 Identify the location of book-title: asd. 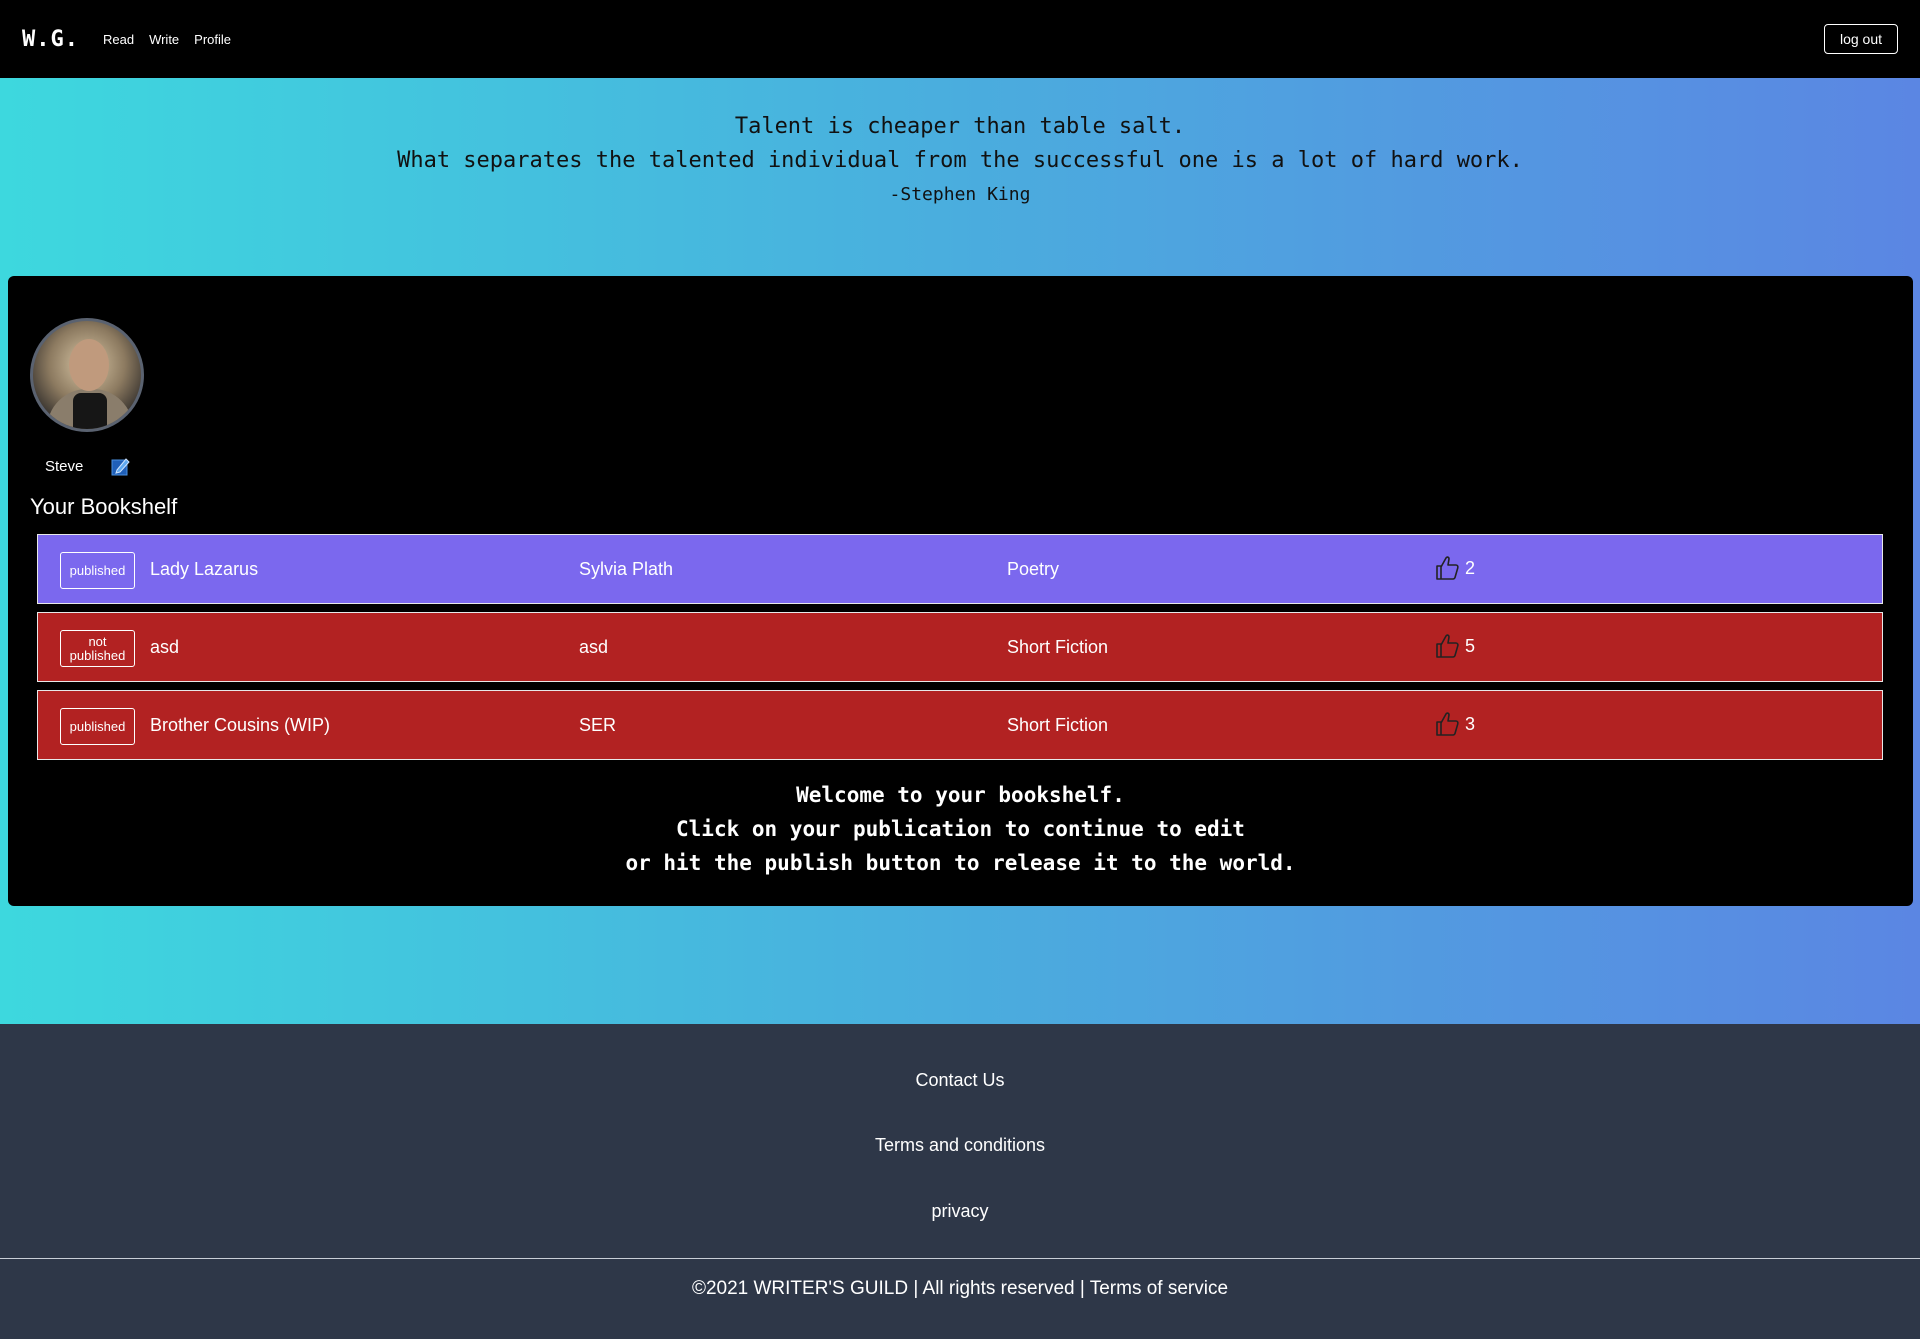
(165, 647).